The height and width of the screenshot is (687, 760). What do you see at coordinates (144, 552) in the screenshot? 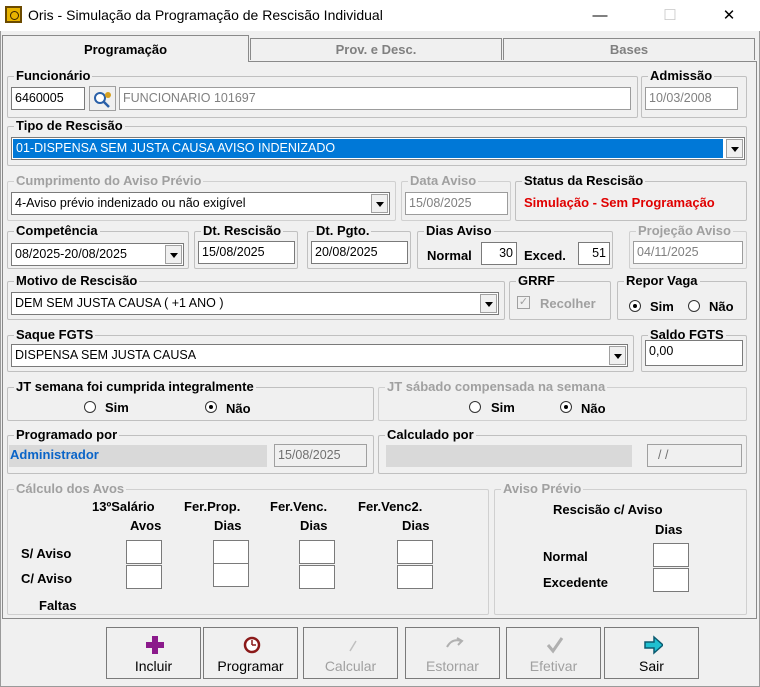
I see `s-aviso-13-field` at bounding box center [144, 552].